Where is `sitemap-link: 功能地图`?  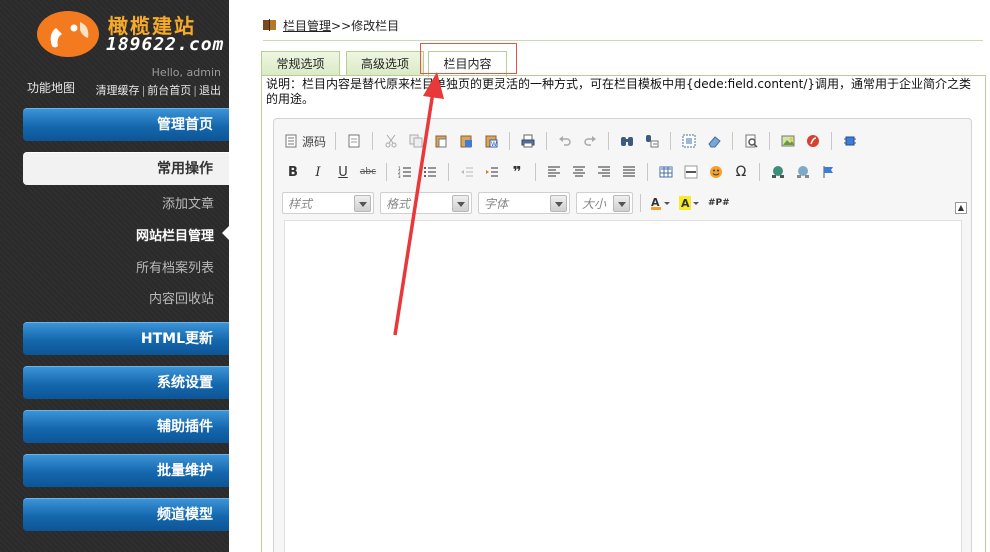
sitemap-link: 功能地图 is located at coordinates (51, 87).